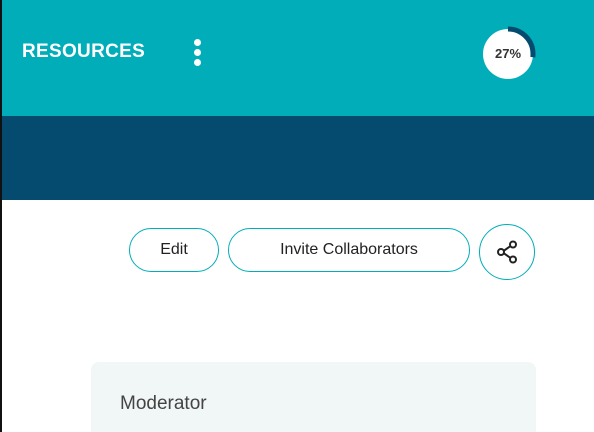 The height and width of the screenshot is (432, 594). I want to click on window-edge, so click(1, 216).